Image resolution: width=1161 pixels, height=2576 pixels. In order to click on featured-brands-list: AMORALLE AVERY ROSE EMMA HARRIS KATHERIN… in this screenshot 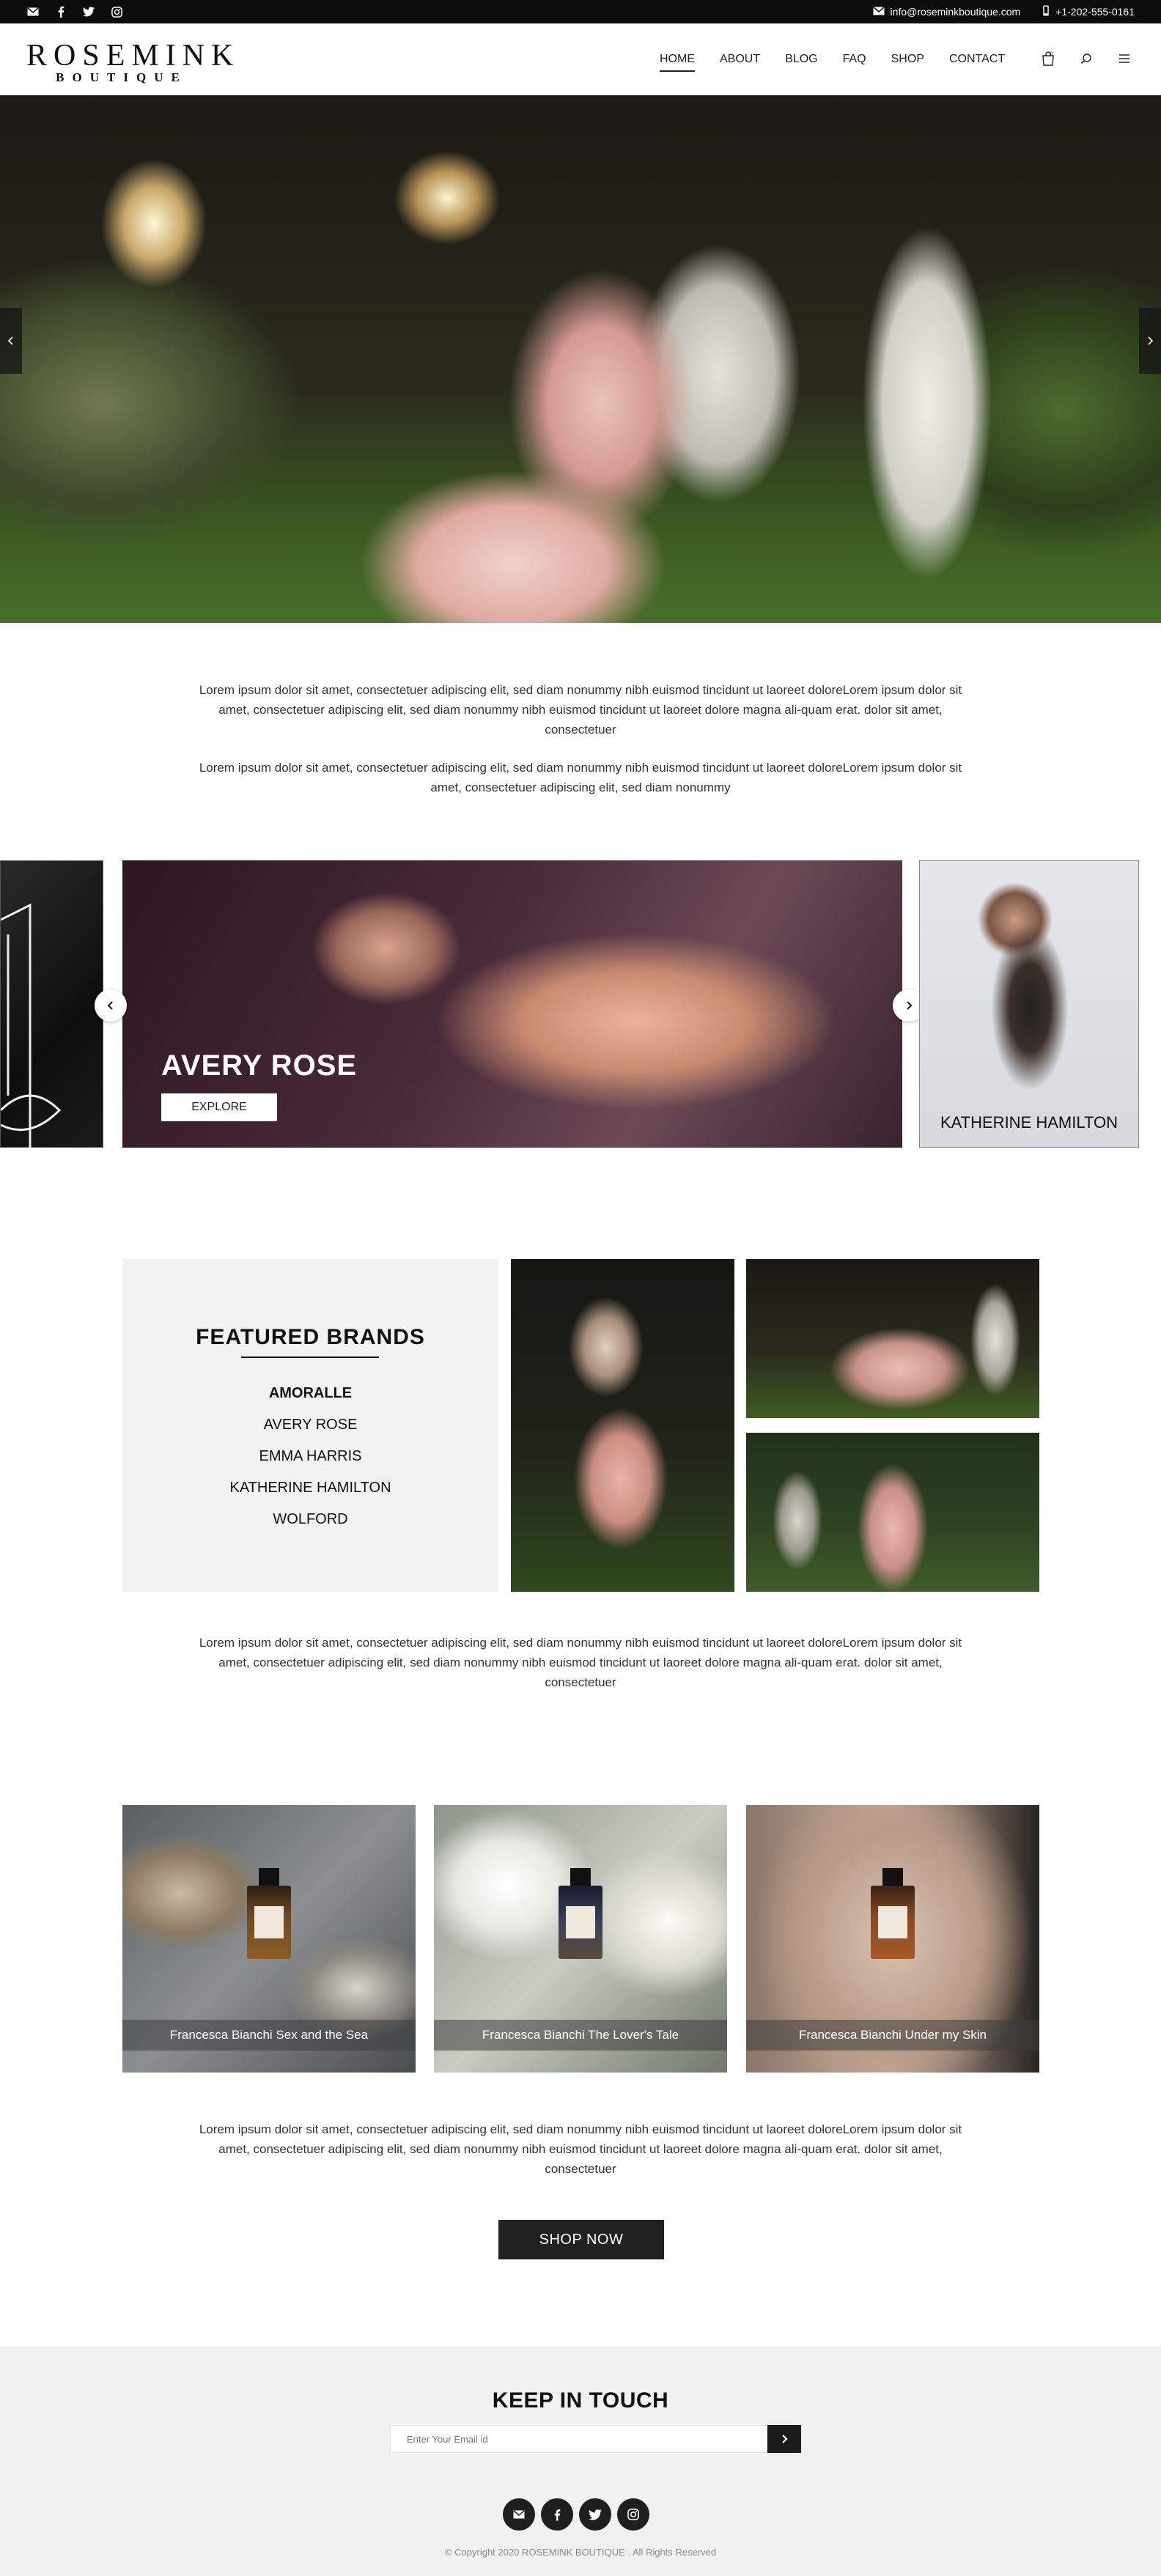, I will do `click(310, 1456)`.